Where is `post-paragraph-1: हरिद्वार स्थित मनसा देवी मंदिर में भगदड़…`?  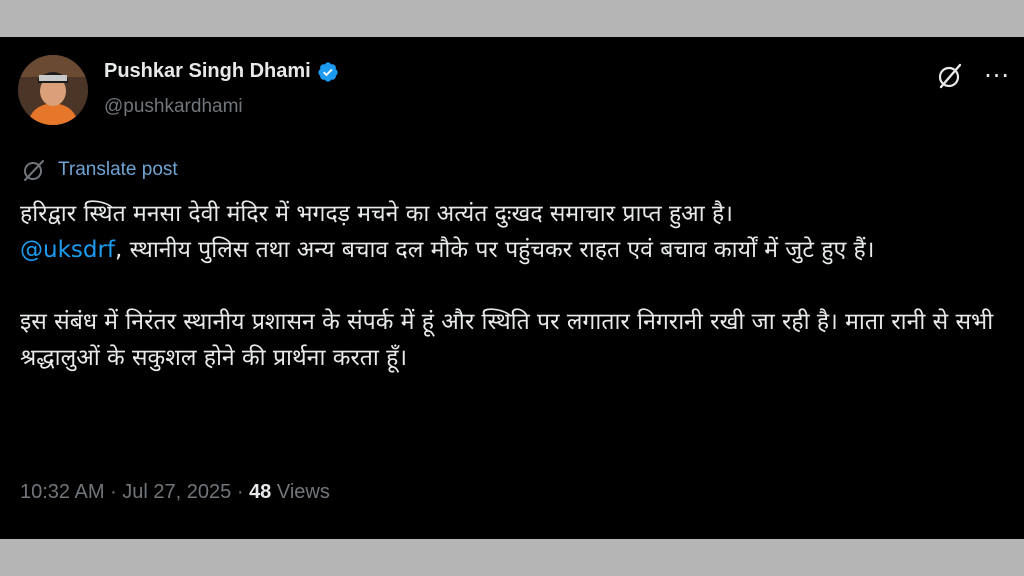 post-paragraph-1: हरिद्वार स्थित मनसा देवी मंदिर में भगदड़… is located at coordinates (515, 232).